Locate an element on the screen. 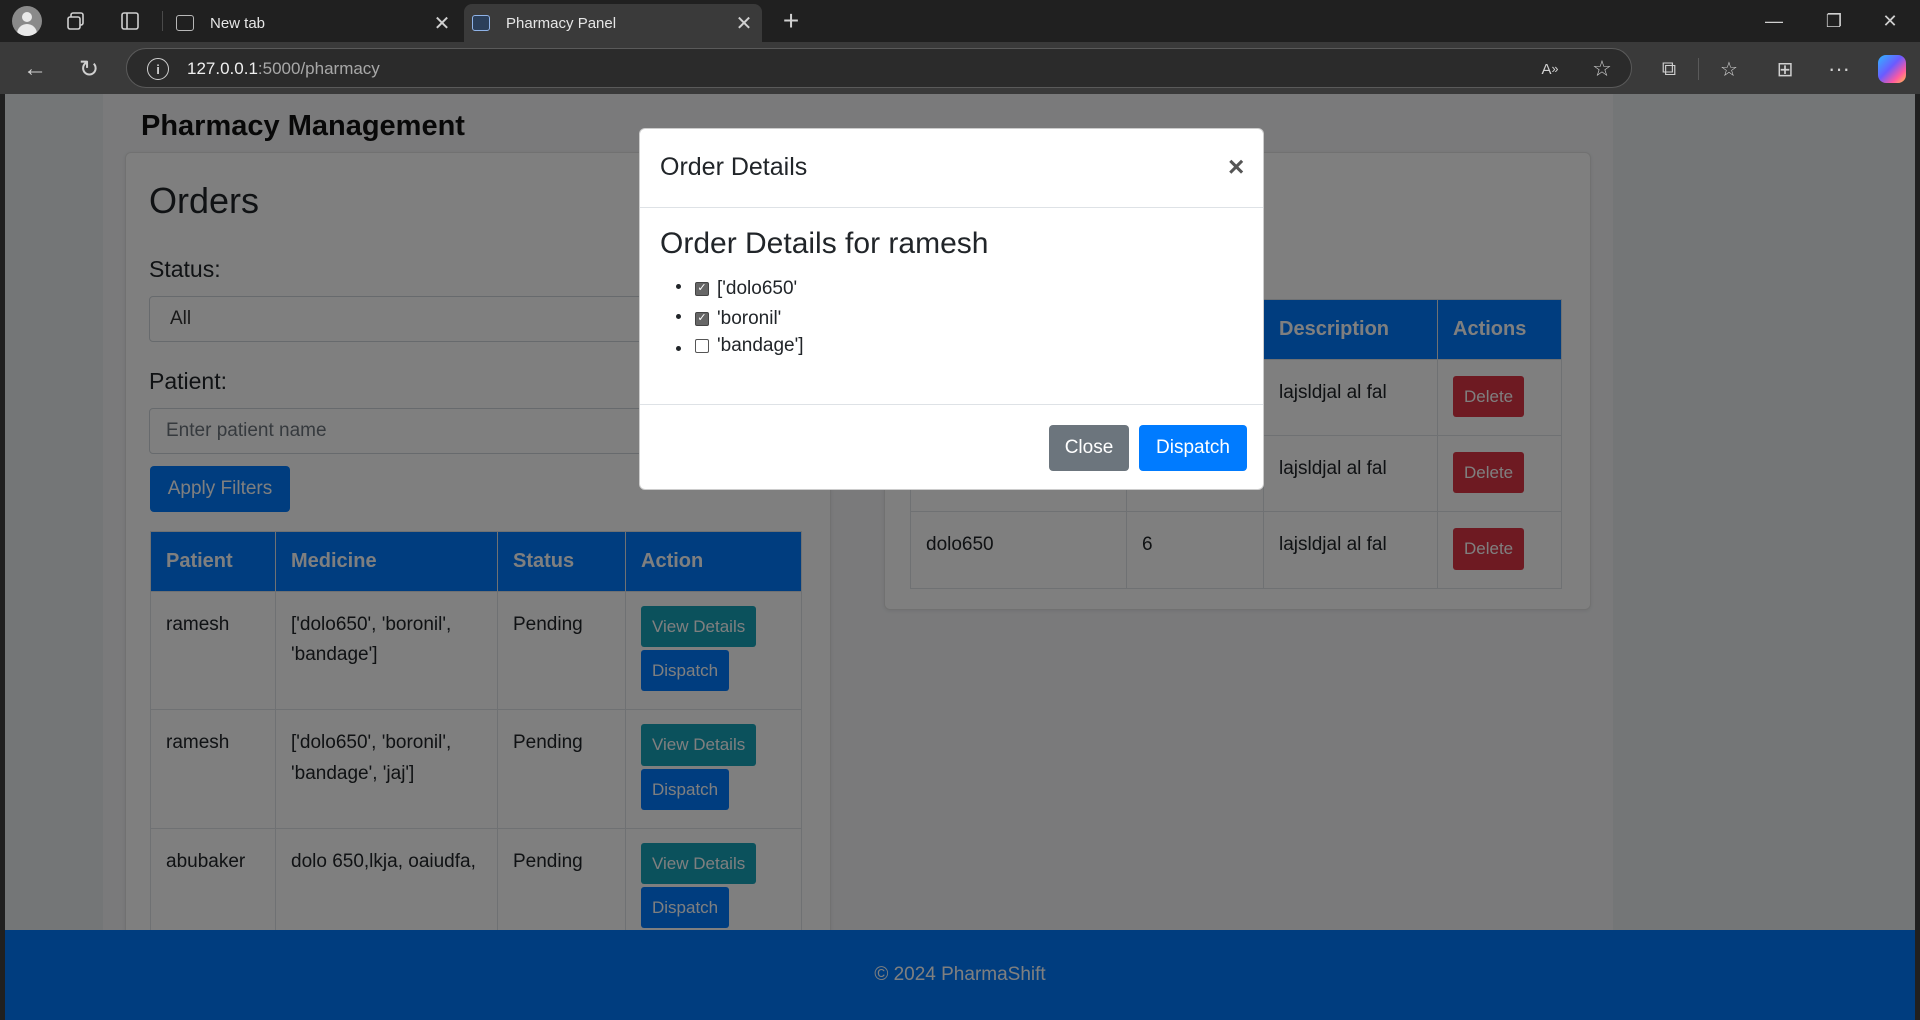 Image resolution: width=1920 pixels, height=1020 pixels. tab-separator is located at coordinates (162, 21).